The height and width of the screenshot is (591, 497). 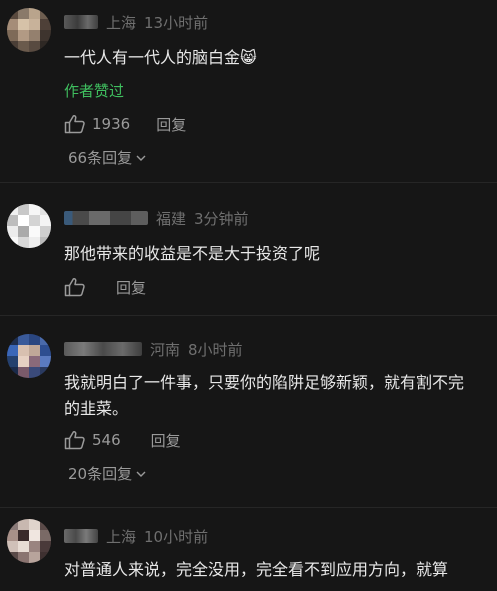 I want to click on timestamp: 10小时前, so click(x=176, y=536).